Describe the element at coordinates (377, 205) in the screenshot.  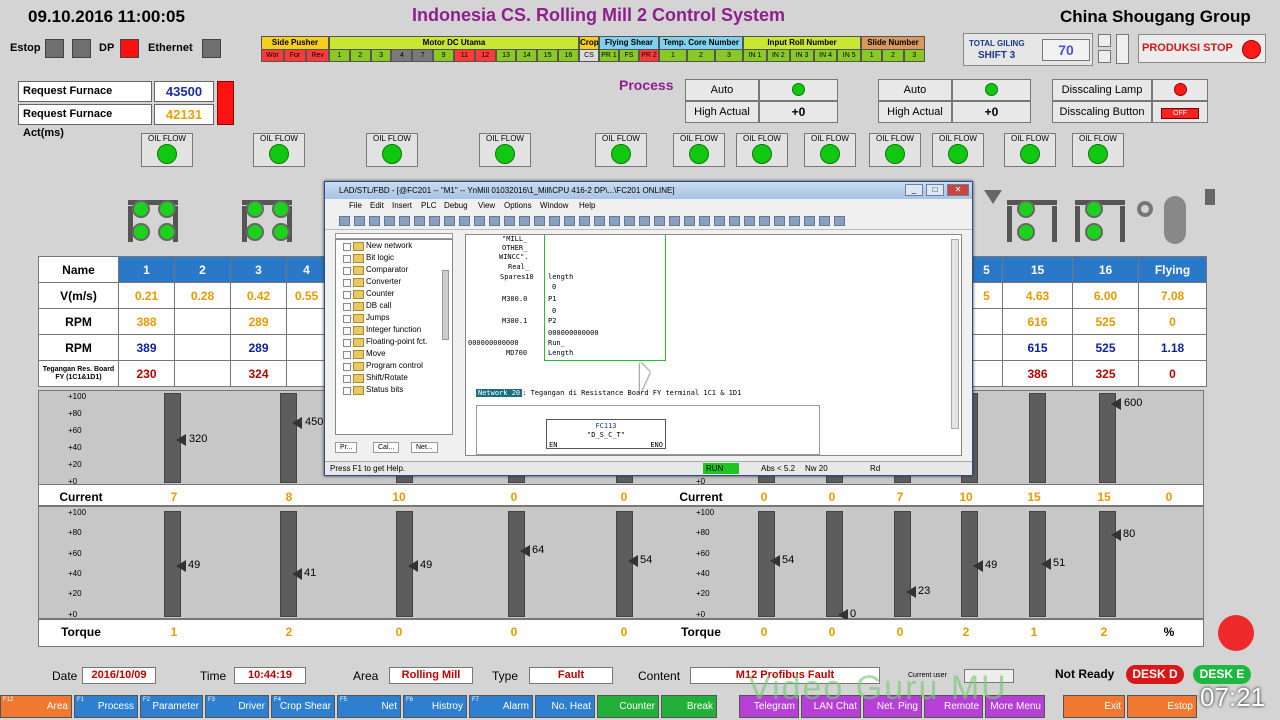
I see `menu-item-edit: Edit` at that location.